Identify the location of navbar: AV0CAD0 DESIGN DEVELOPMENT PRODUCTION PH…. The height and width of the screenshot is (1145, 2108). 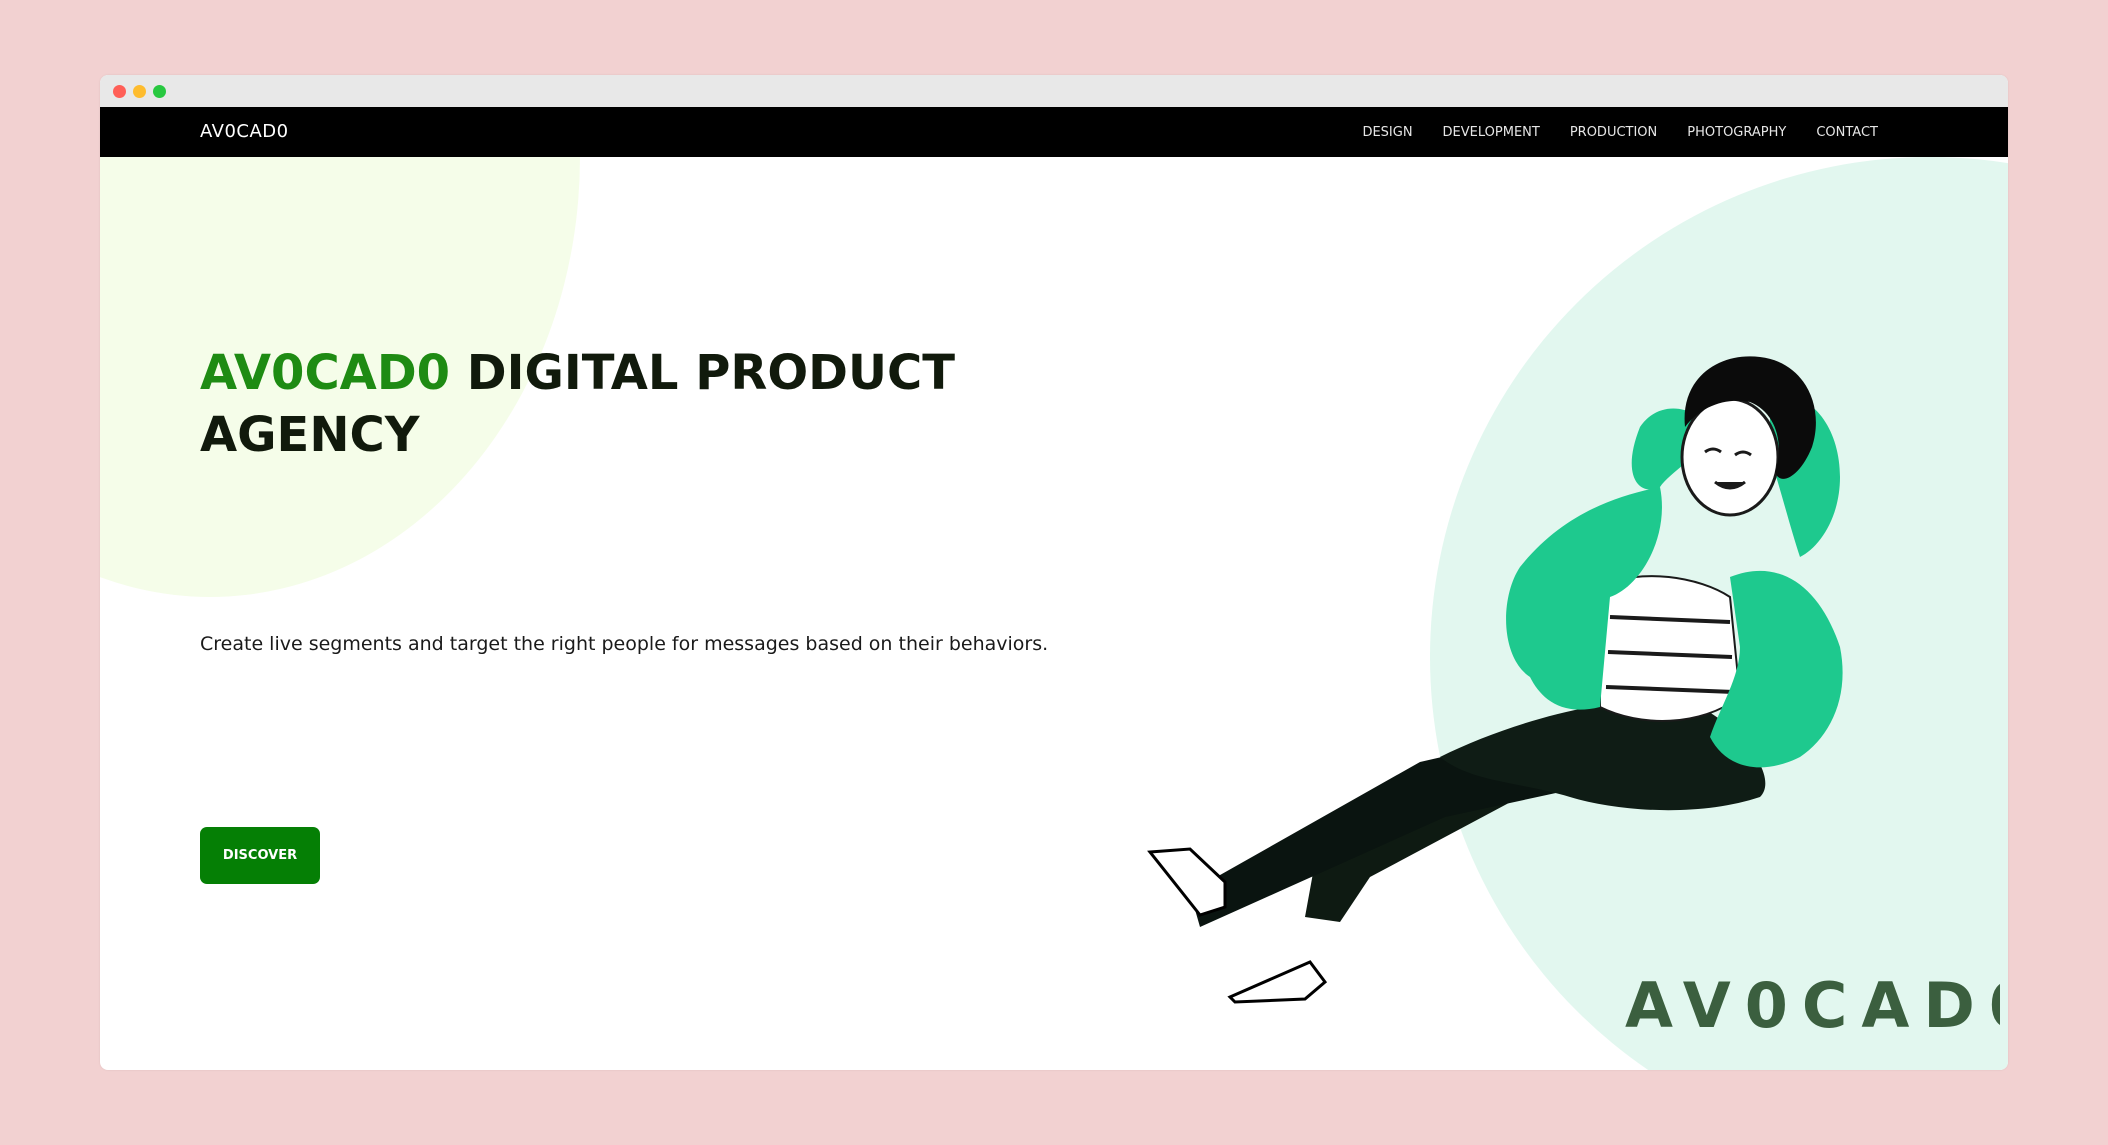
(1054, 132).